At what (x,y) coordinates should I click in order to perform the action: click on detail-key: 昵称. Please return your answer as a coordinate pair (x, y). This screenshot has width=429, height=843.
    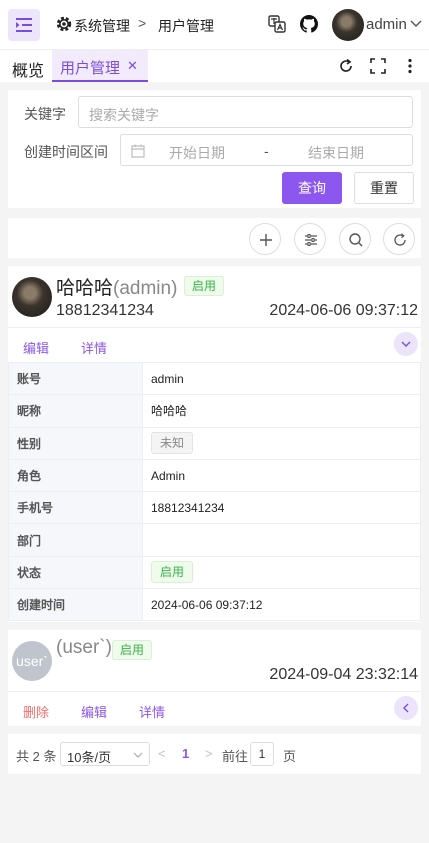
    Looking at the image, I should click on (75, 411).